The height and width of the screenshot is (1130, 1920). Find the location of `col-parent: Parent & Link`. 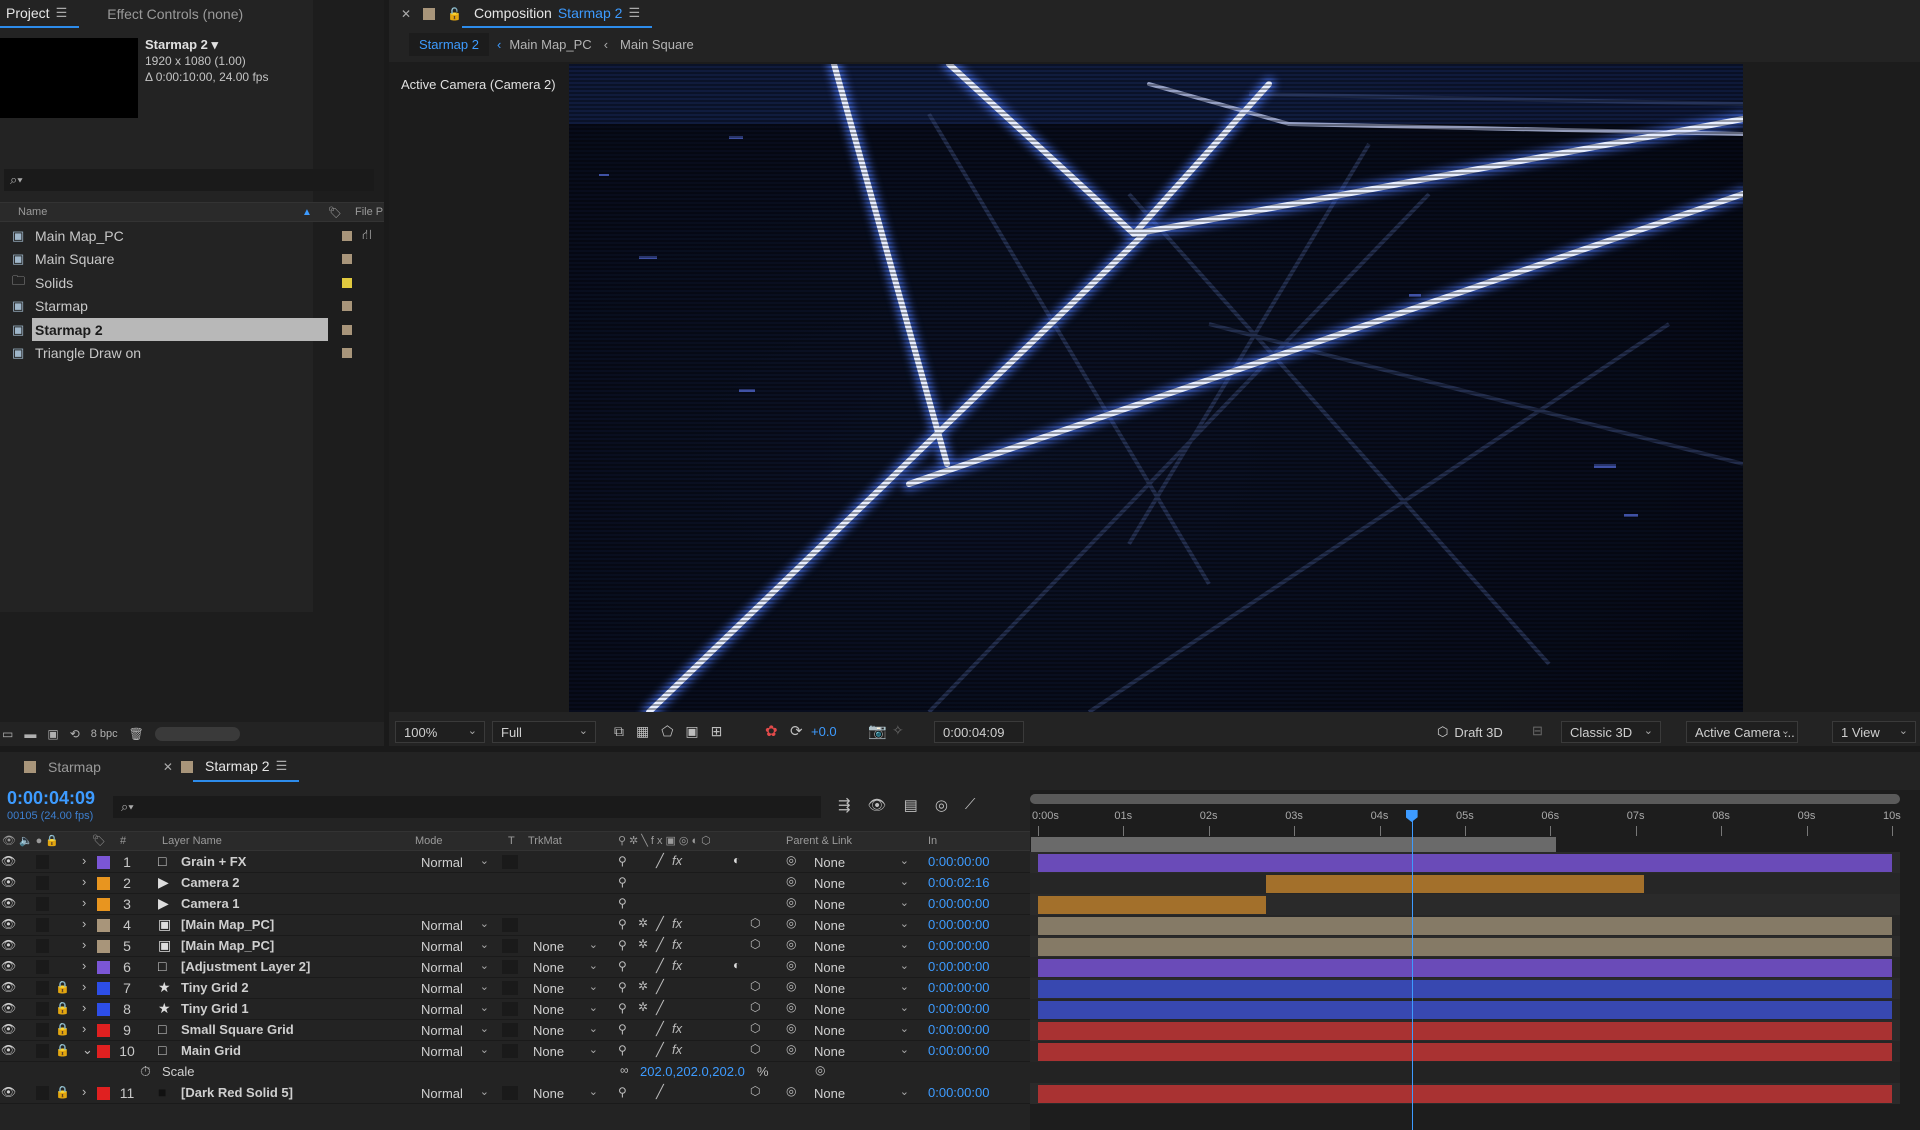

col-parent: Parent & Link is located at coordinates (819, 841).